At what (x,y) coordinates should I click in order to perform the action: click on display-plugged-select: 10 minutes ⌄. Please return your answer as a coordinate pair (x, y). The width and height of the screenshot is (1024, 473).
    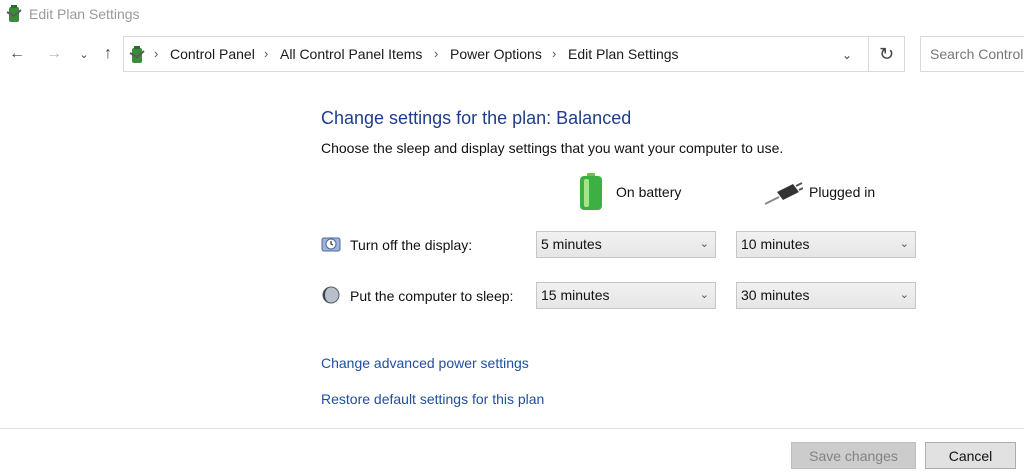
    Looking at the image, I should click on (826, 244).